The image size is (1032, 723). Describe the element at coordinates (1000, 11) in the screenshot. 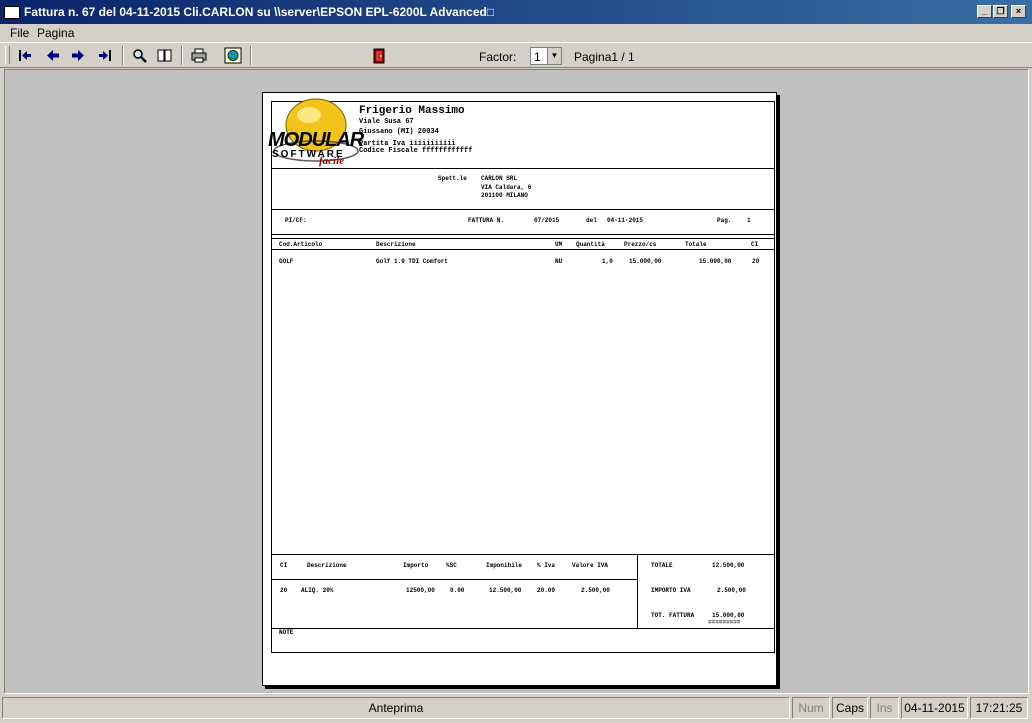

I see `restore-button: ❐` at that location.